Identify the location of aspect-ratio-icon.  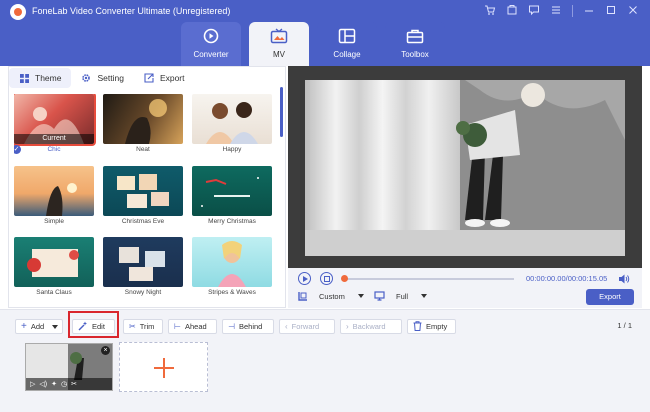
(302, 296).